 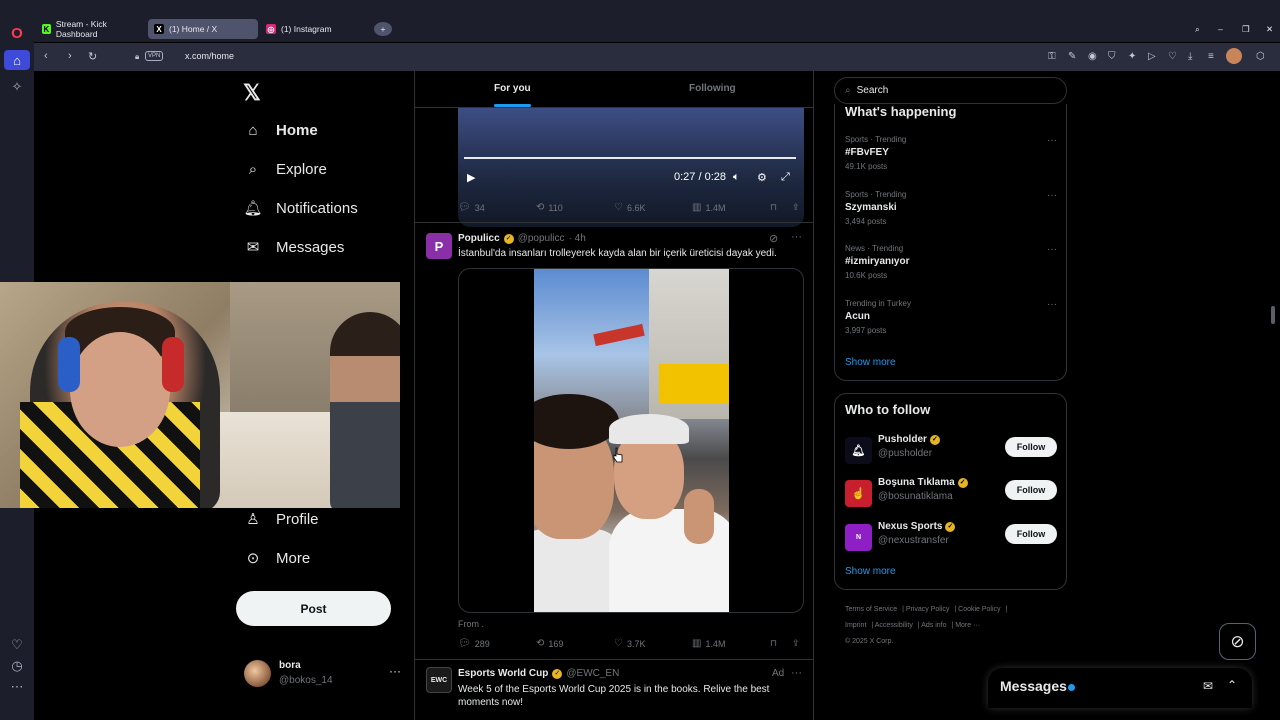 I want to click on cookie-link: Cookie Policy, so click(x=979, y=609).